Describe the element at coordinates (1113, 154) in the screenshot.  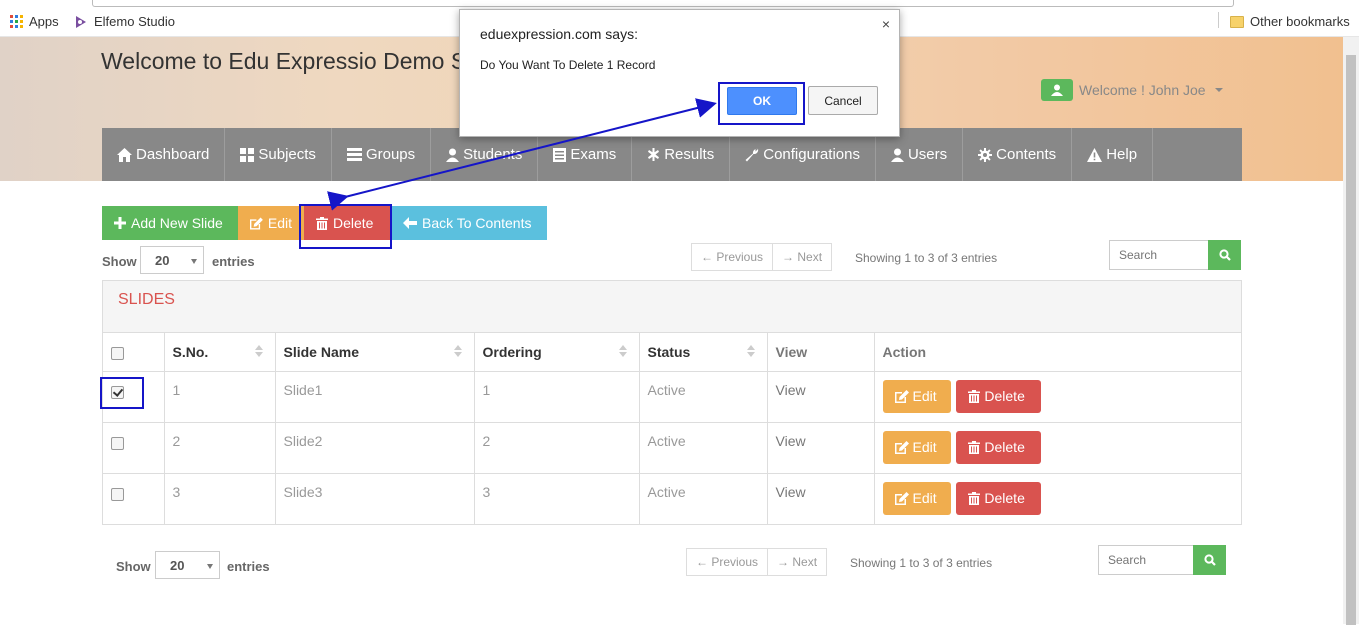
I see `nav-item-help: Help` at that location.